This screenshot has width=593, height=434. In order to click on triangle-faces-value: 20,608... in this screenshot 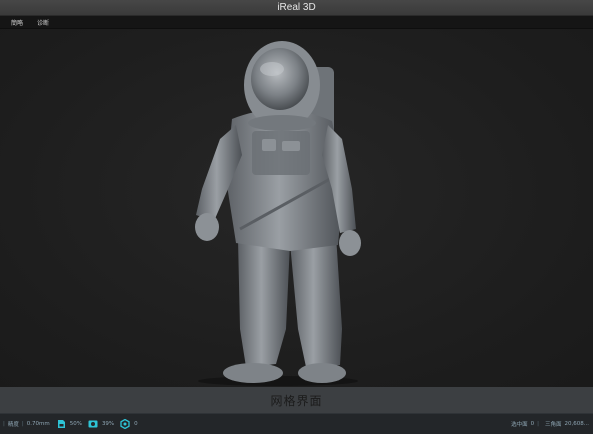, I will do `click(577, 424)`.